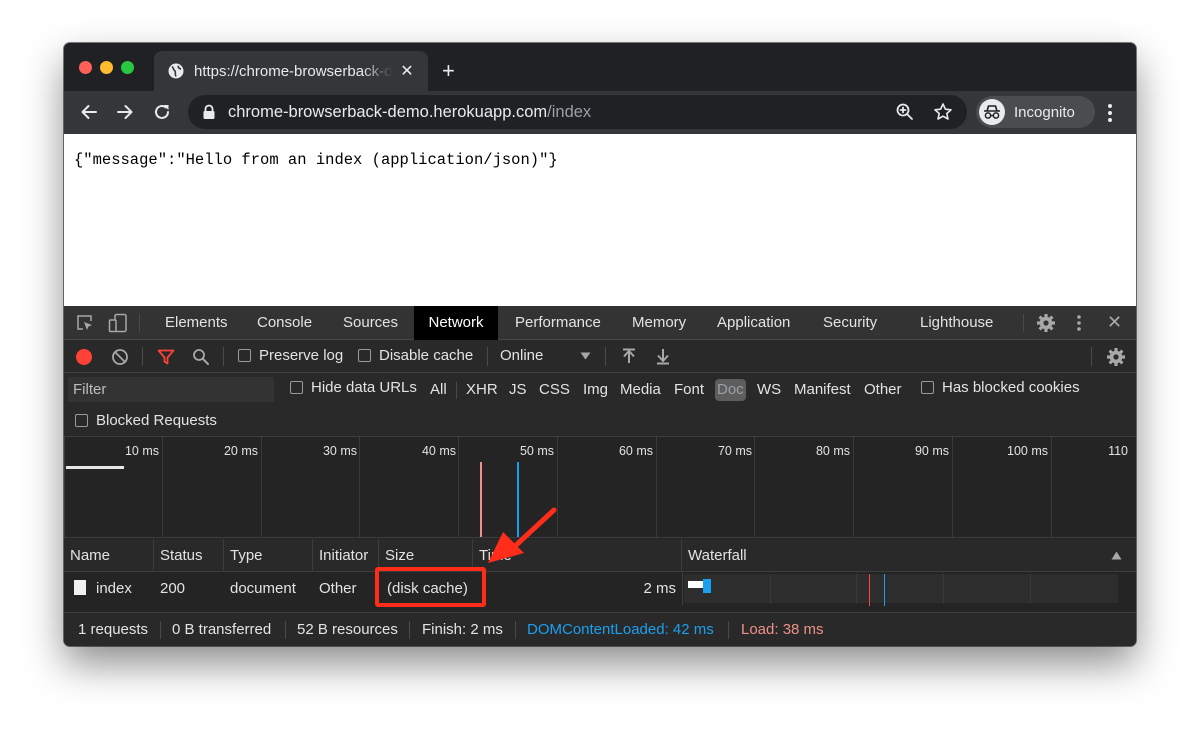 The width and height of the screenshot is (1200, 731). I want to click on tab-console: Console, so click(284, 323).